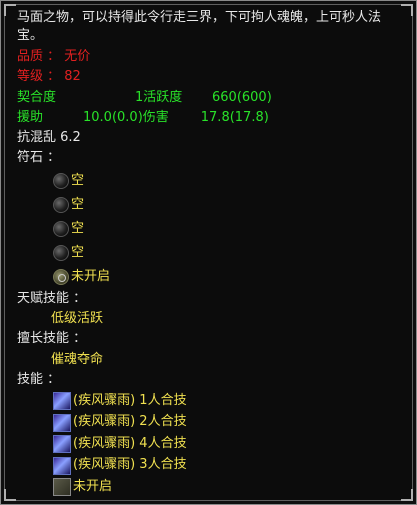 The image size is (417, 505). I want to click on specialty-header: 擅长技能 ：, so click(52, 339).